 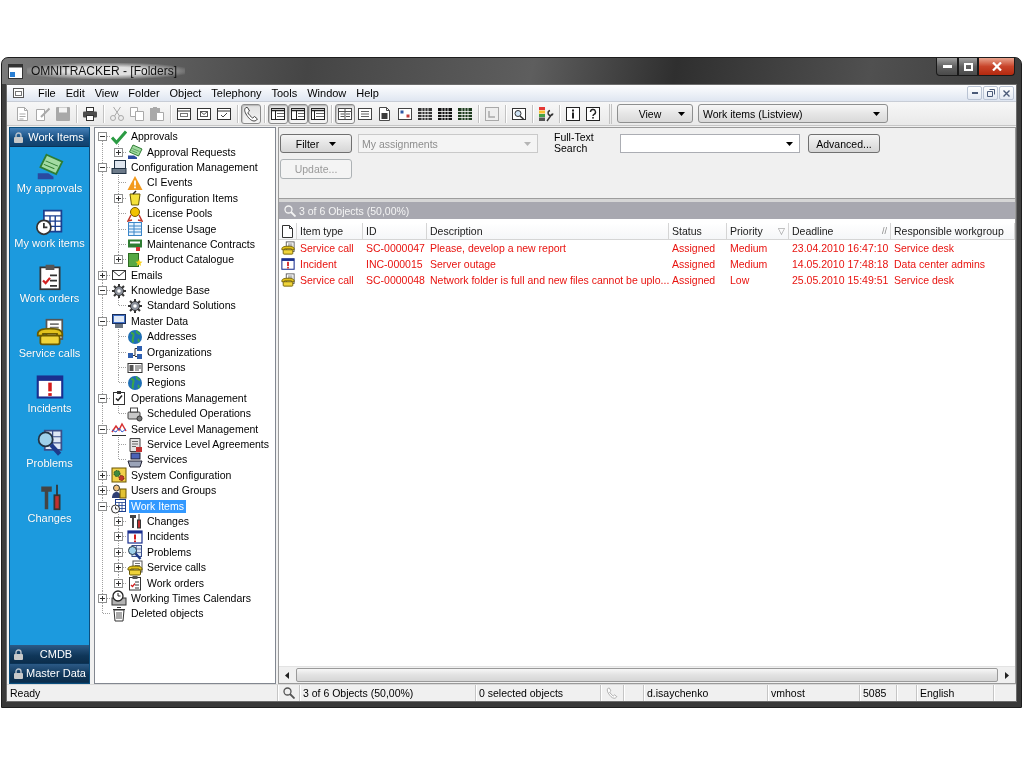 What do you see at coordinates (655, 113) in the screenshot?
I see `view-button: View` at bounding box center [655, 113].